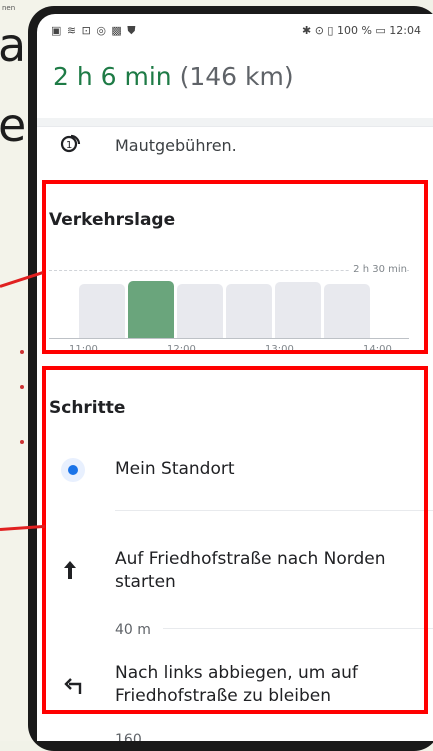 Image resolution: width=433 pixels, height=751 pixels. What do you see at coordinates (112, 76) in the screenshot?
I see `route-duration: 2 h 6 min` at bounding box center [112, 76].